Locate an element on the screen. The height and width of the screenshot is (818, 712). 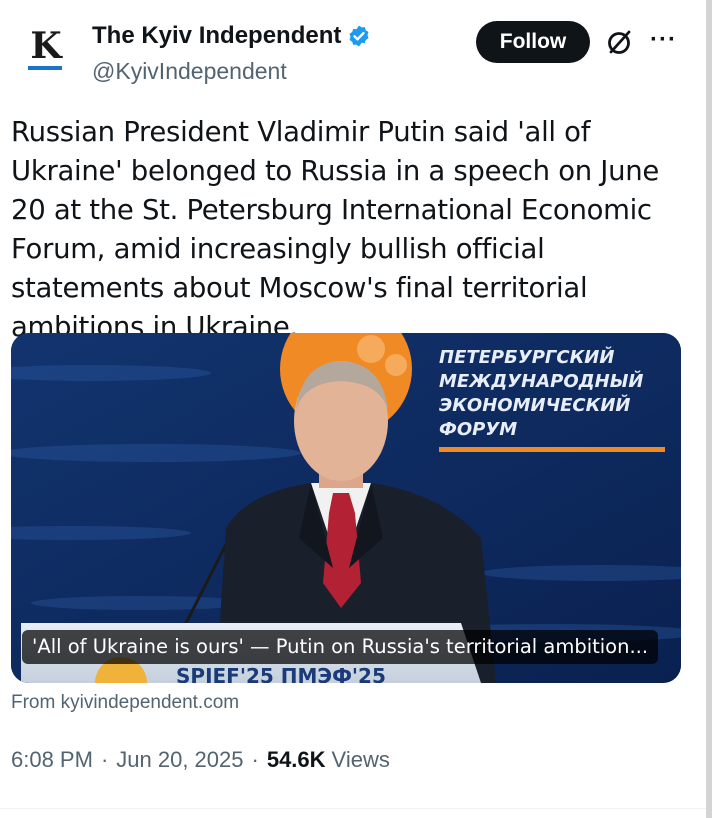
avatar-logo-underline is located at coordinates (45, 68).